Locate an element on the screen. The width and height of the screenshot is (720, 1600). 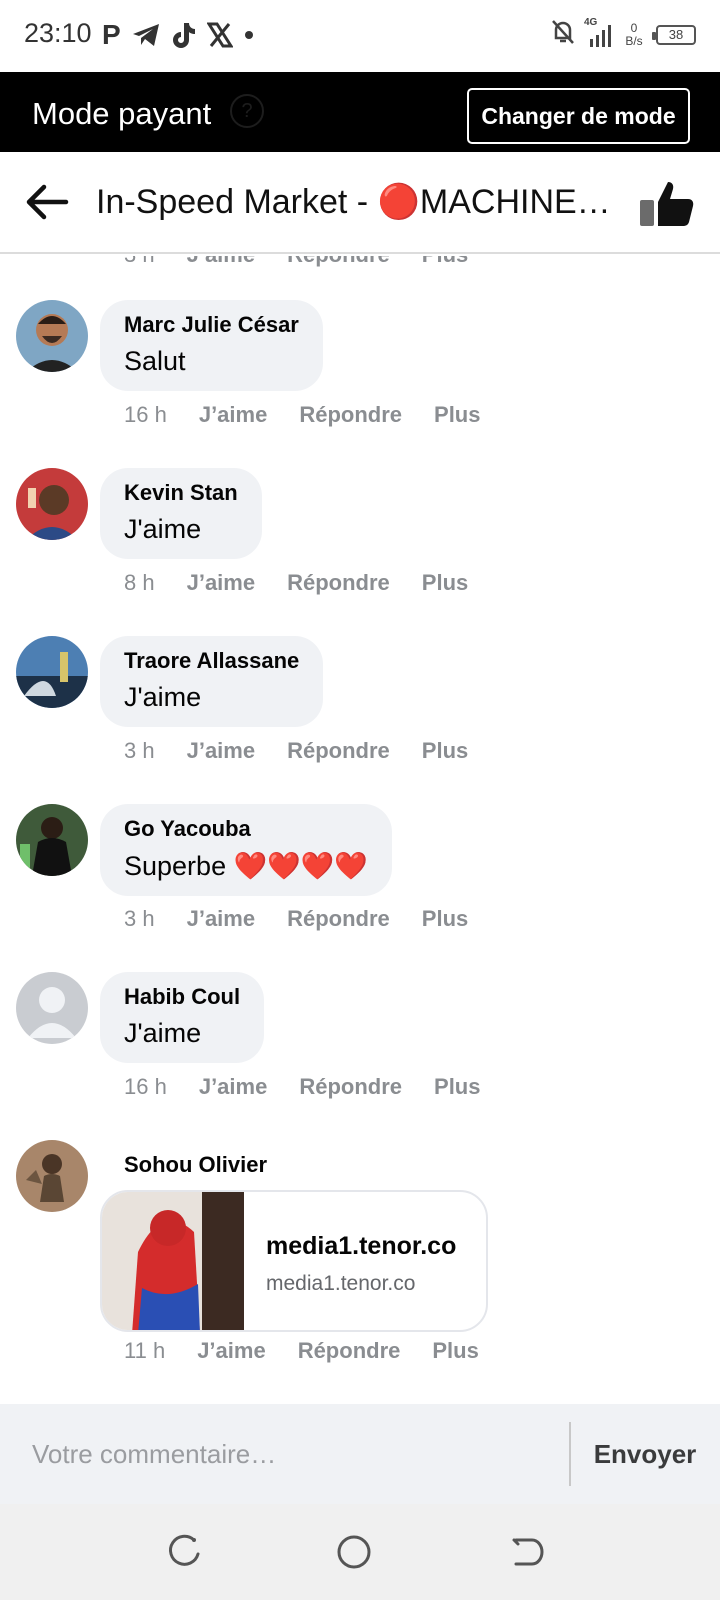
link-thumbnail is located at coordinates (173, 1261).